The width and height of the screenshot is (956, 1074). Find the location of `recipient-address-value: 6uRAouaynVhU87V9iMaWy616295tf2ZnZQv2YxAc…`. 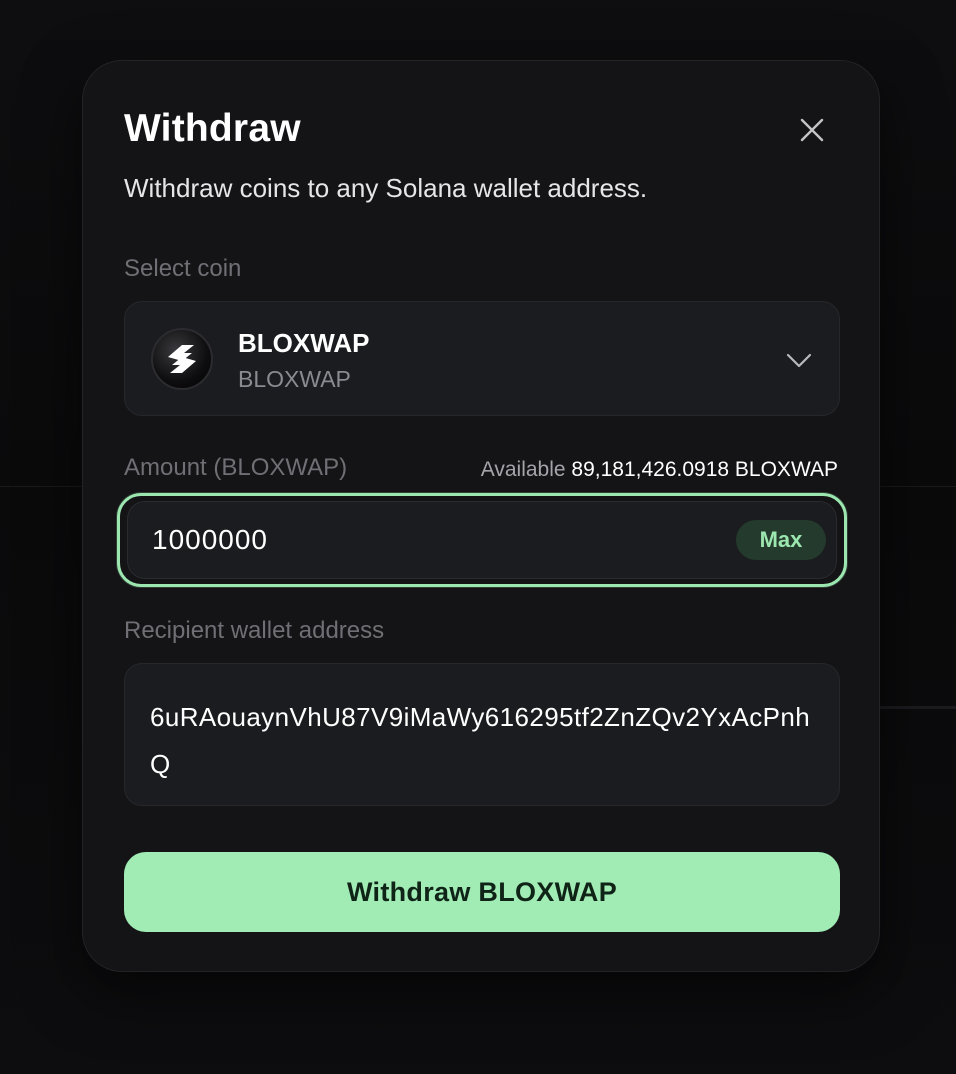

recipient-address-value: 6uRAouaynVhU87V9iMaWy616295tf2ZnZQv2YxAc… is located at coordinates (480, 740).